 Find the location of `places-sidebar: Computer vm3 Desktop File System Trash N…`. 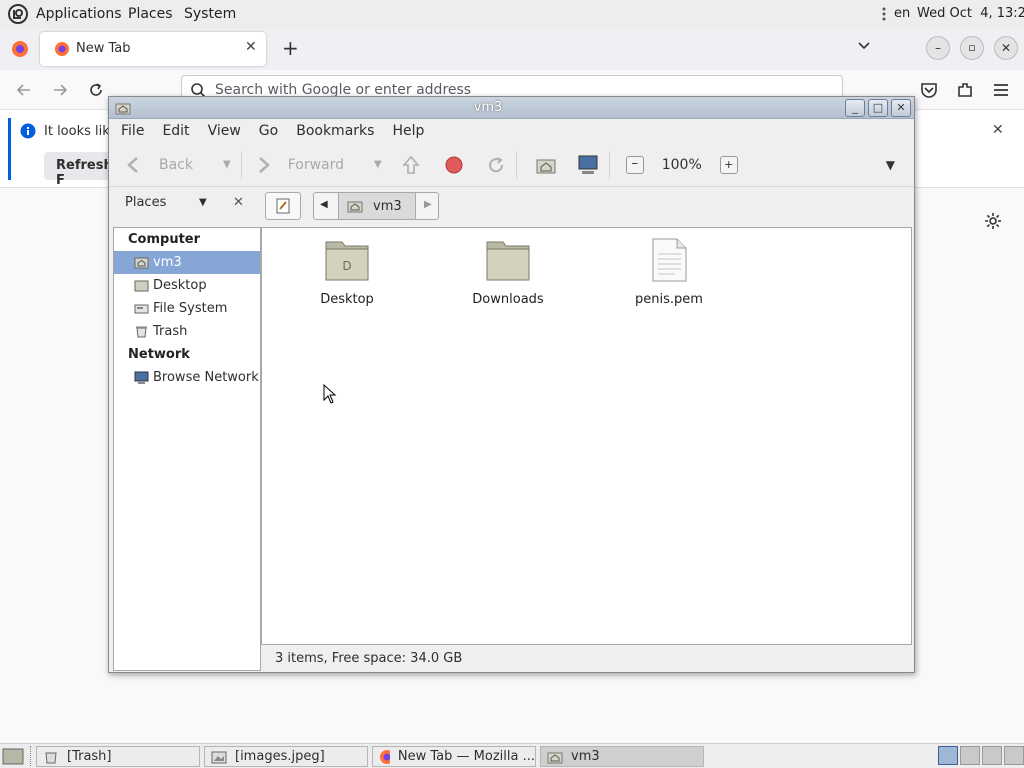

places-sidebar: Computer vm3 Desktop File System Trash N… is located at coordinates (187, 449).